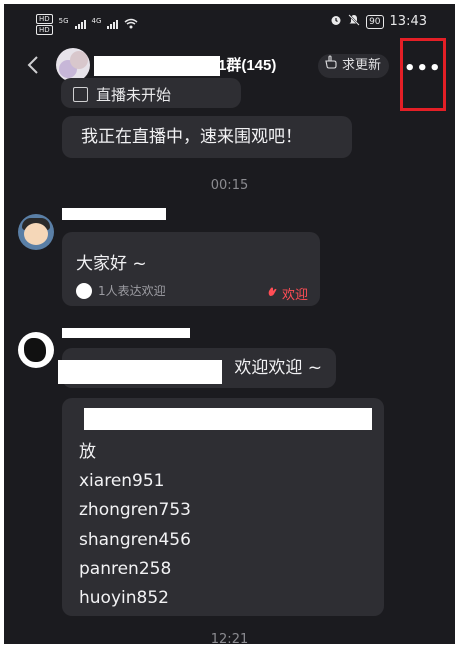 The width and height of the screenshot is (459, 646). I want to click on network2-label: 4G, so click(96, 20).